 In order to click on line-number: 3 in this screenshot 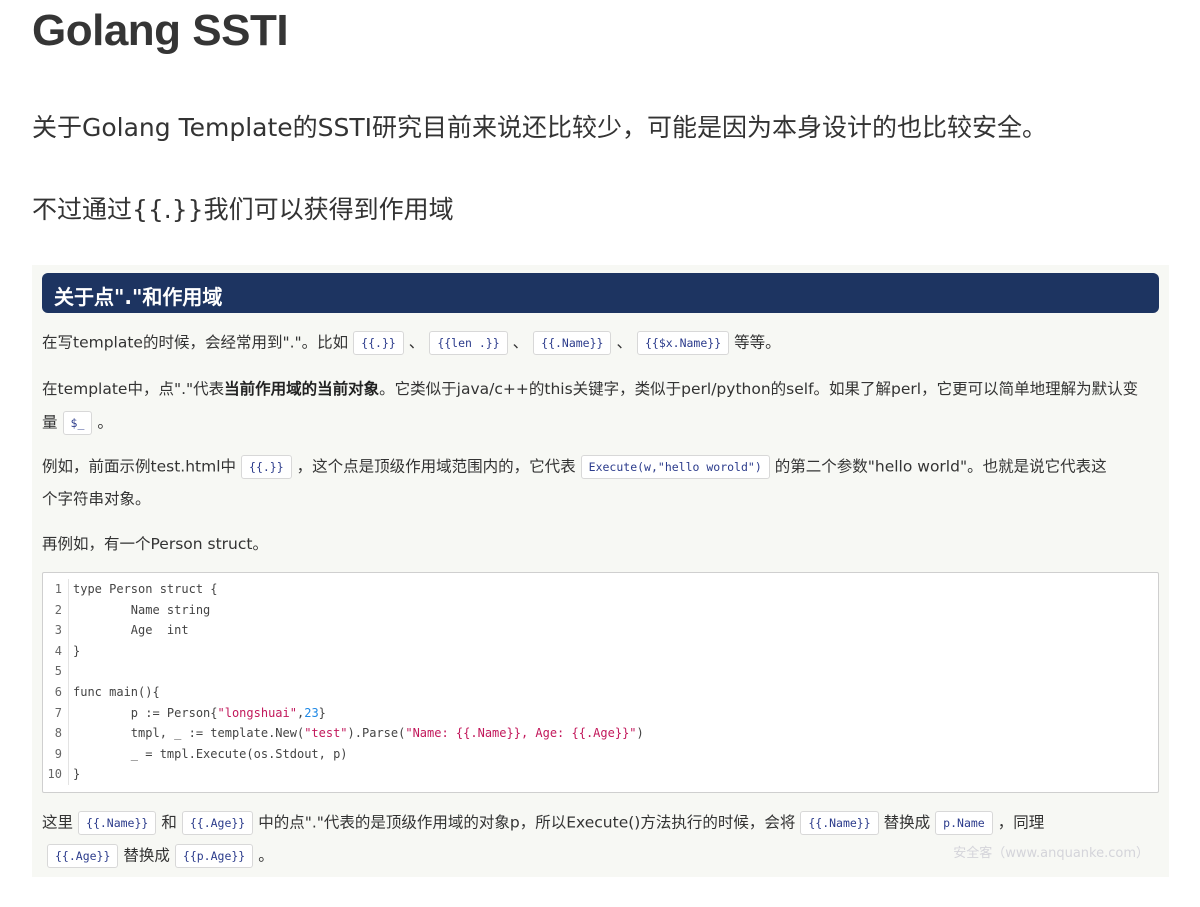, I will do `click(56, 630)`.